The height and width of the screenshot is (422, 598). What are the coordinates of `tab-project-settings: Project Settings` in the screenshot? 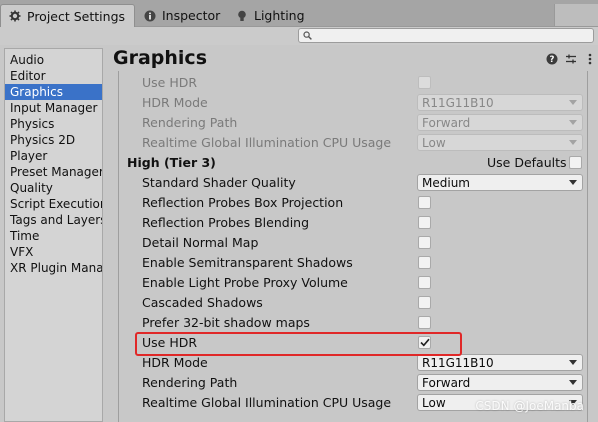 It's located at (67, 15).